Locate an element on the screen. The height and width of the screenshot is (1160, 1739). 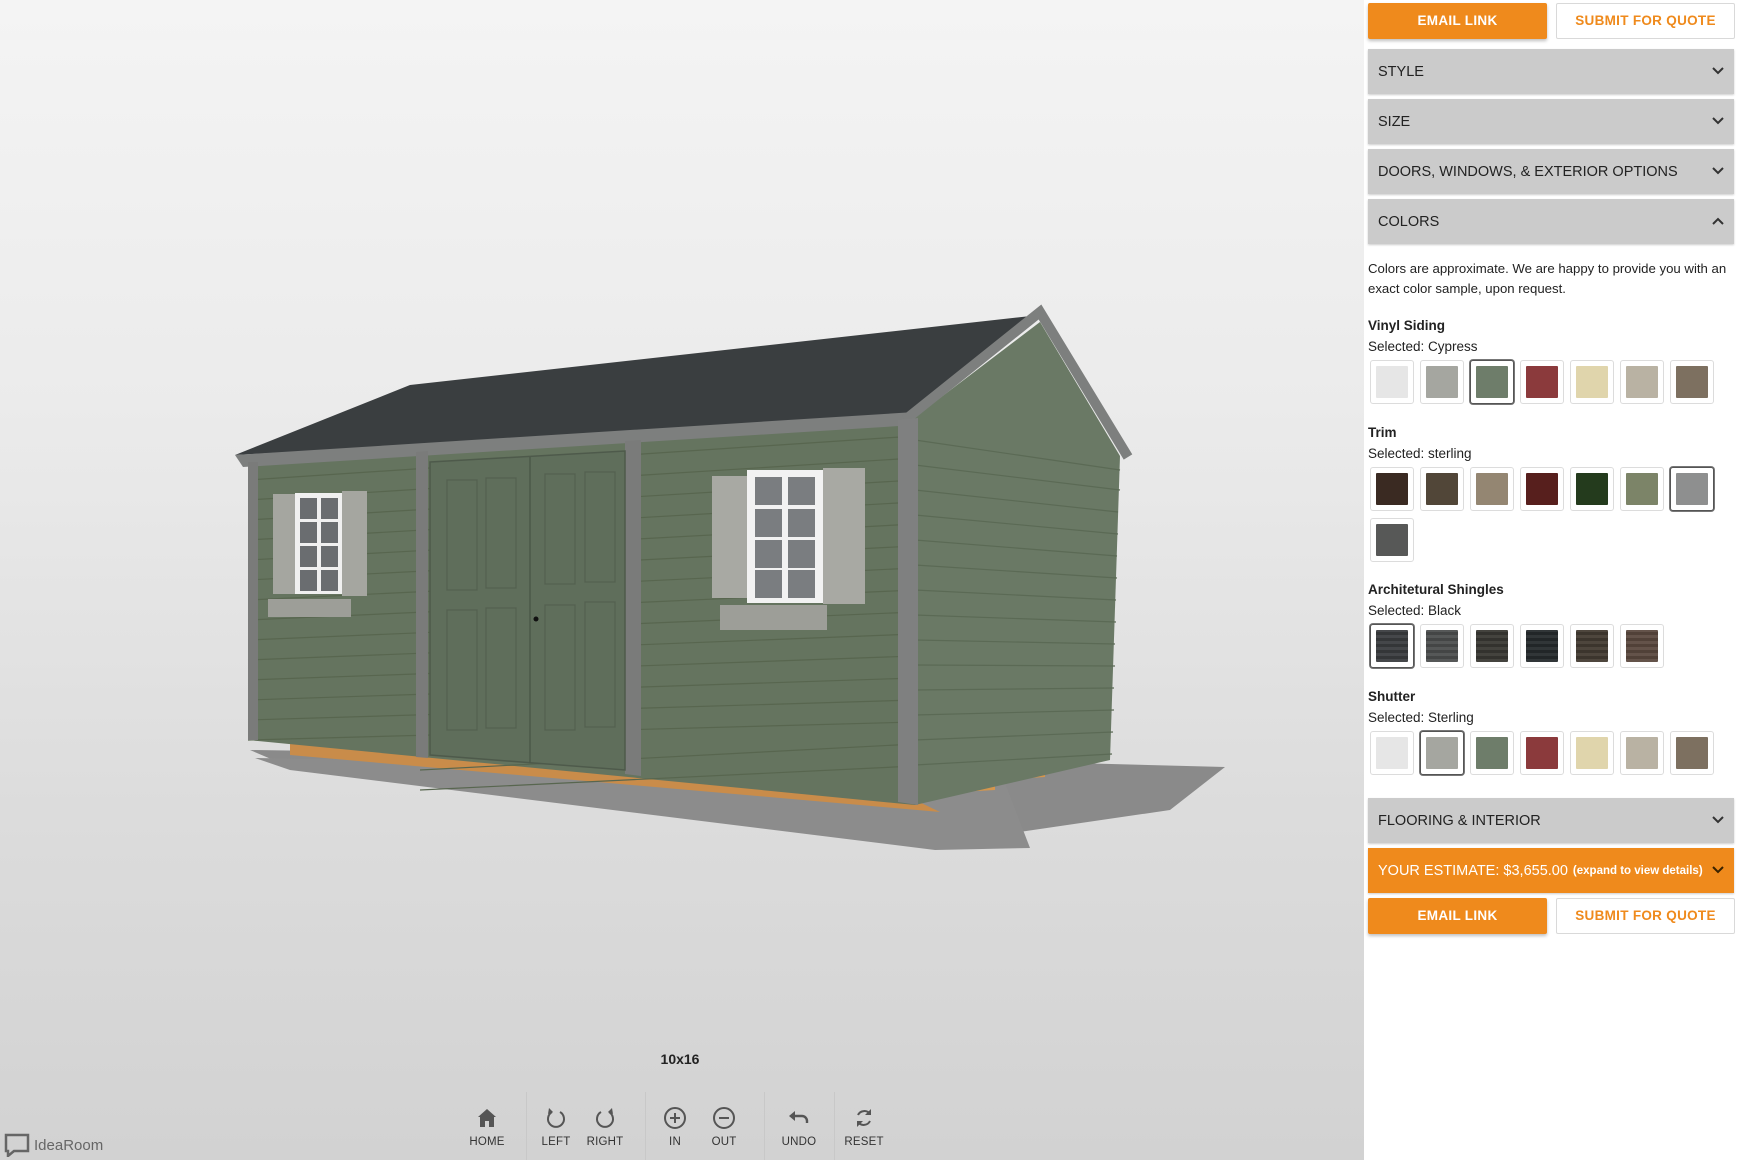
estimate-total: YOUR ESTIMATE: $3,655.00 is located at coordinates (1473, 870).